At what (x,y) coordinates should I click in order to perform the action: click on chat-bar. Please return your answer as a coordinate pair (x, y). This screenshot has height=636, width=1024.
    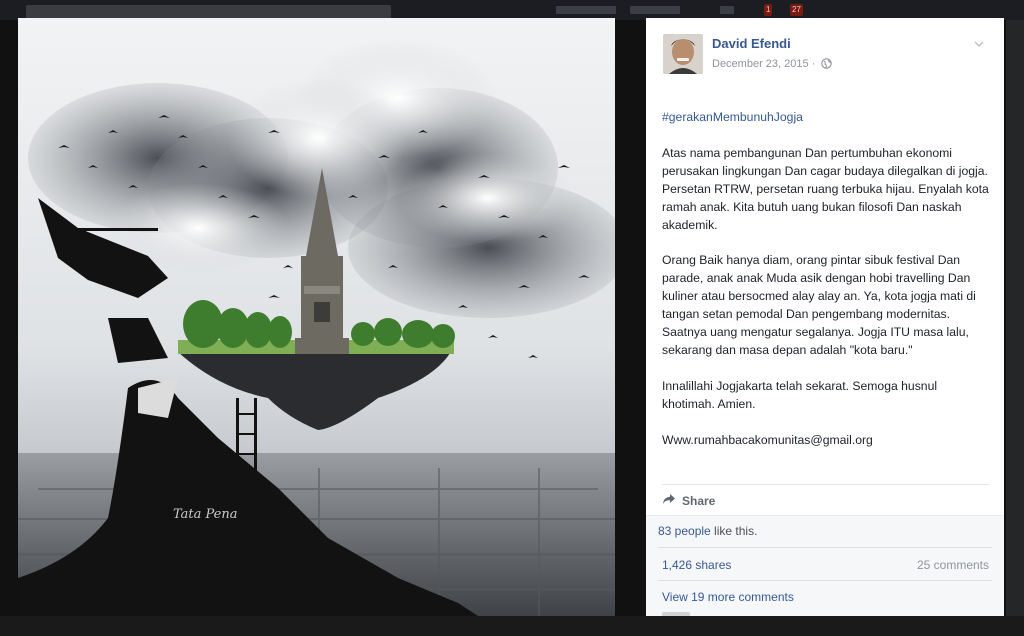
    Looking at the image, I should click on (512, 626).